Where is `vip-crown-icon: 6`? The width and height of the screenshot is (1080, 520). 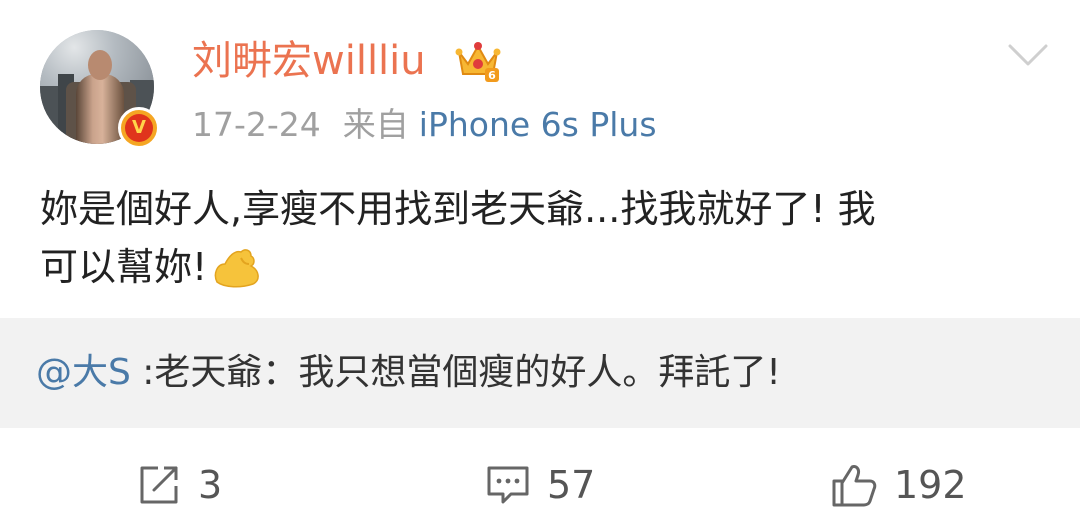
vip-crown-icon: 6 is located at coordinates (478, 61).